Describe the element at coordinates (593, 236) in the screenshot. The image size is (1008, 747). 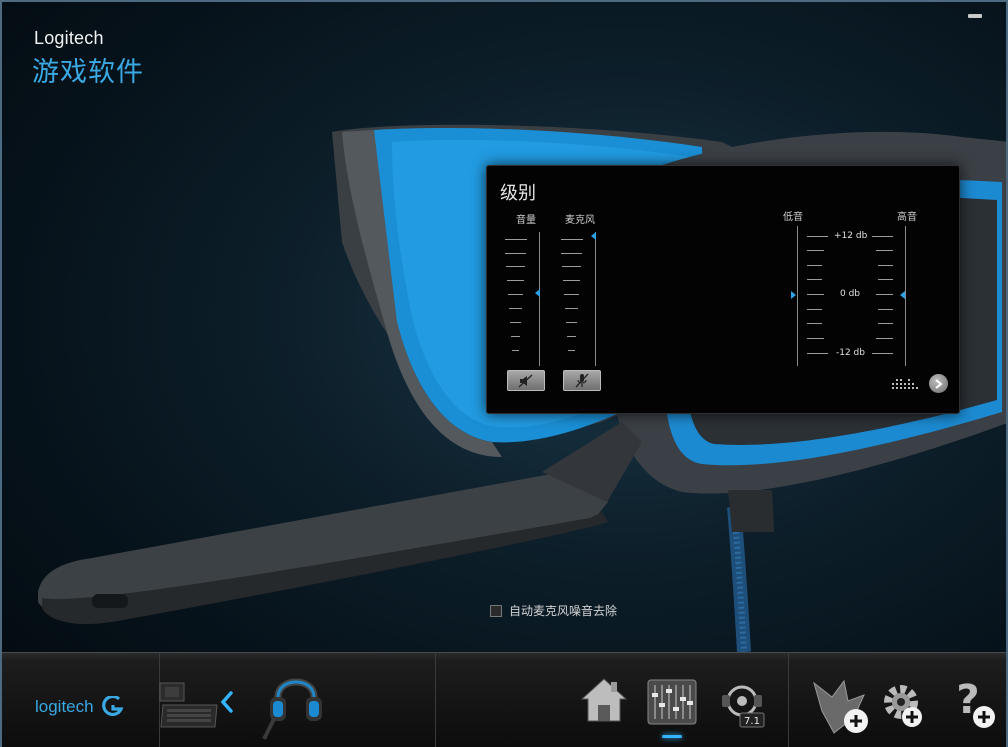
I see `mic-slider-thumb` at that location.